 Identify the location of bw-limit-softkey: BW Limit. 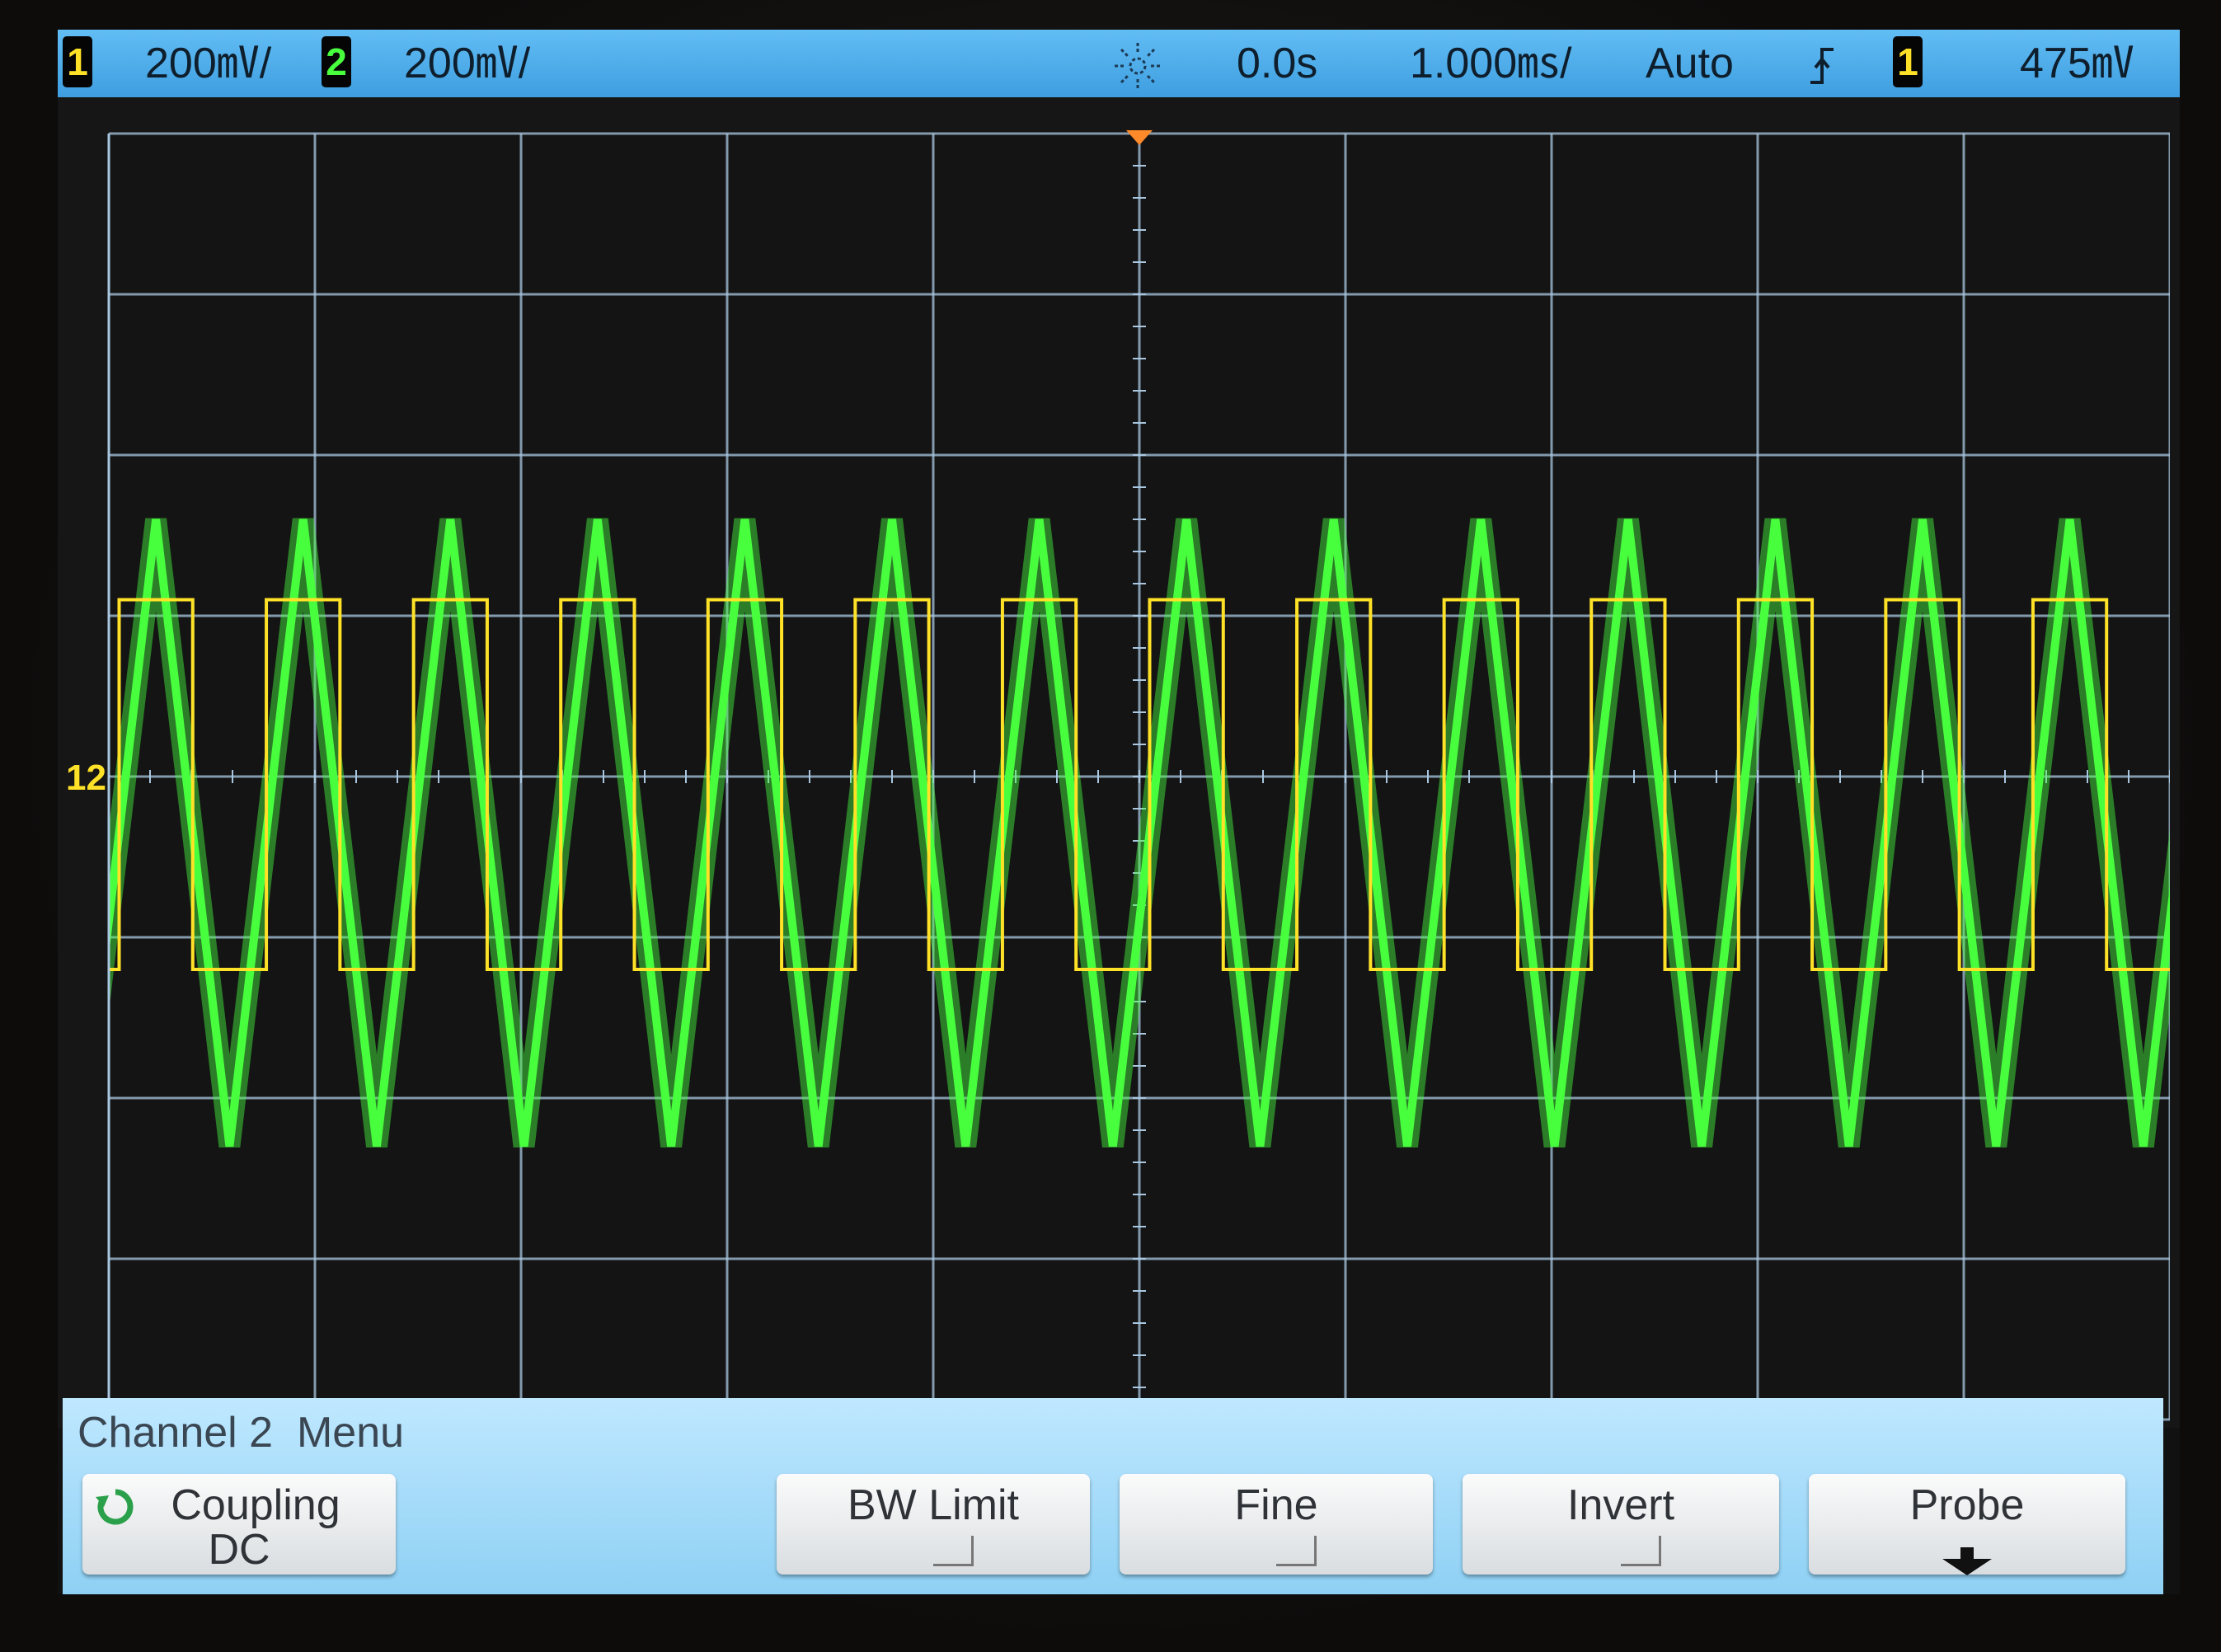
(933, 1524).